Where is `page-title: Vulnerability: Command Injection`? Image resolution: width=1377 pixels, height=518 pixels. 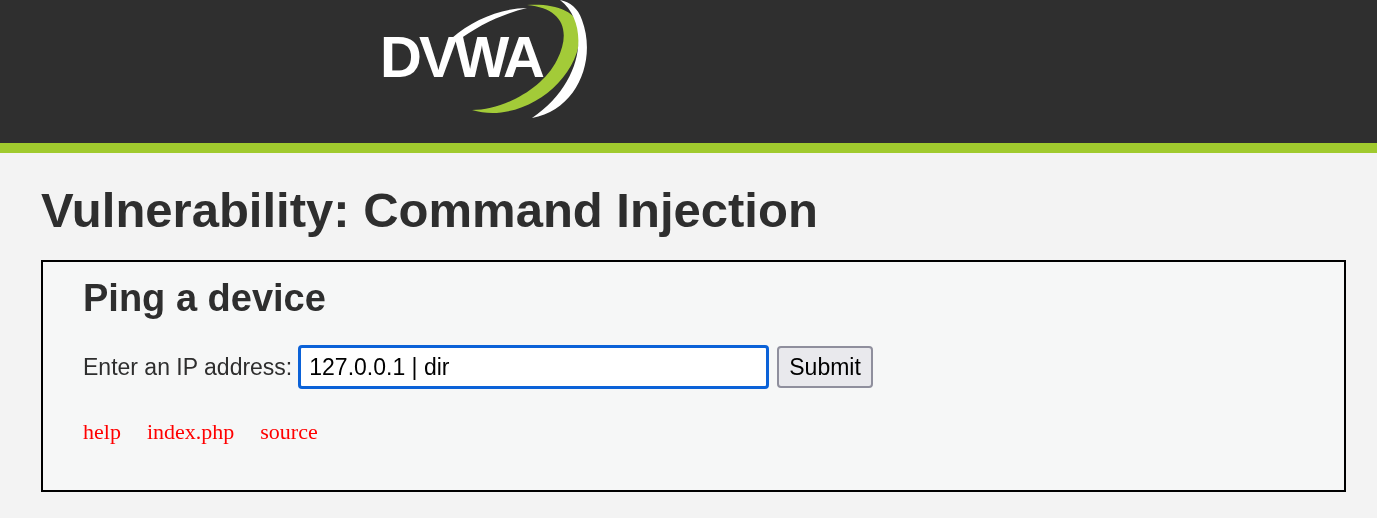
page-title: Vulnerability: Command Injection is located at coordinates (430, 210).